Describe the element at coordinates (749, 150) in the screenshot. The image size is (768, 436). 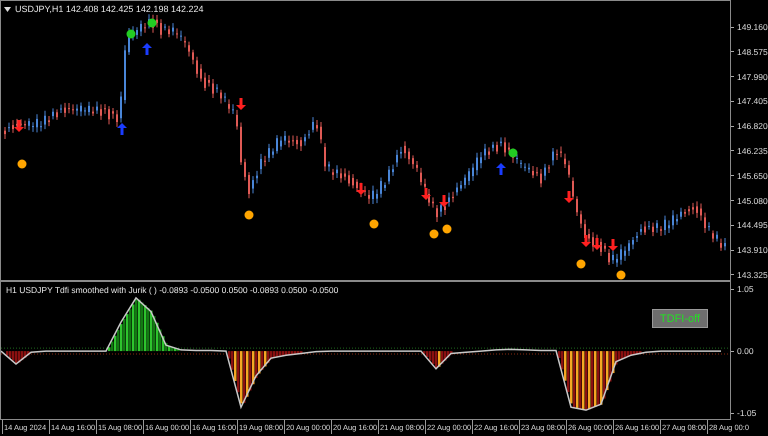
I see `price-axis-label: 146.235` at that location.